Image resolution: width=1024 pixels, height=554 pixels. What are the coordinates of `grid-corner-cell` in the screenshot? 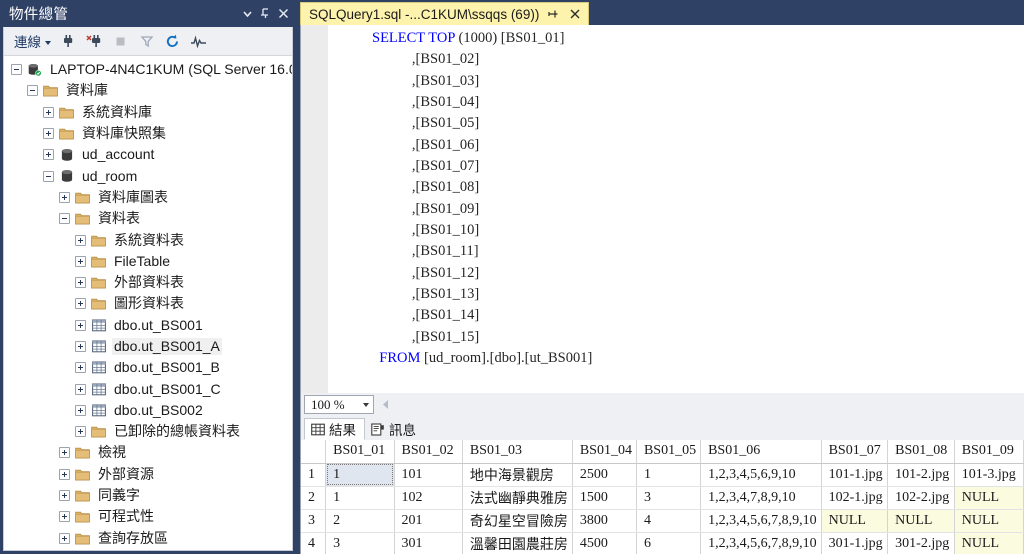 It's located at (314, 452).